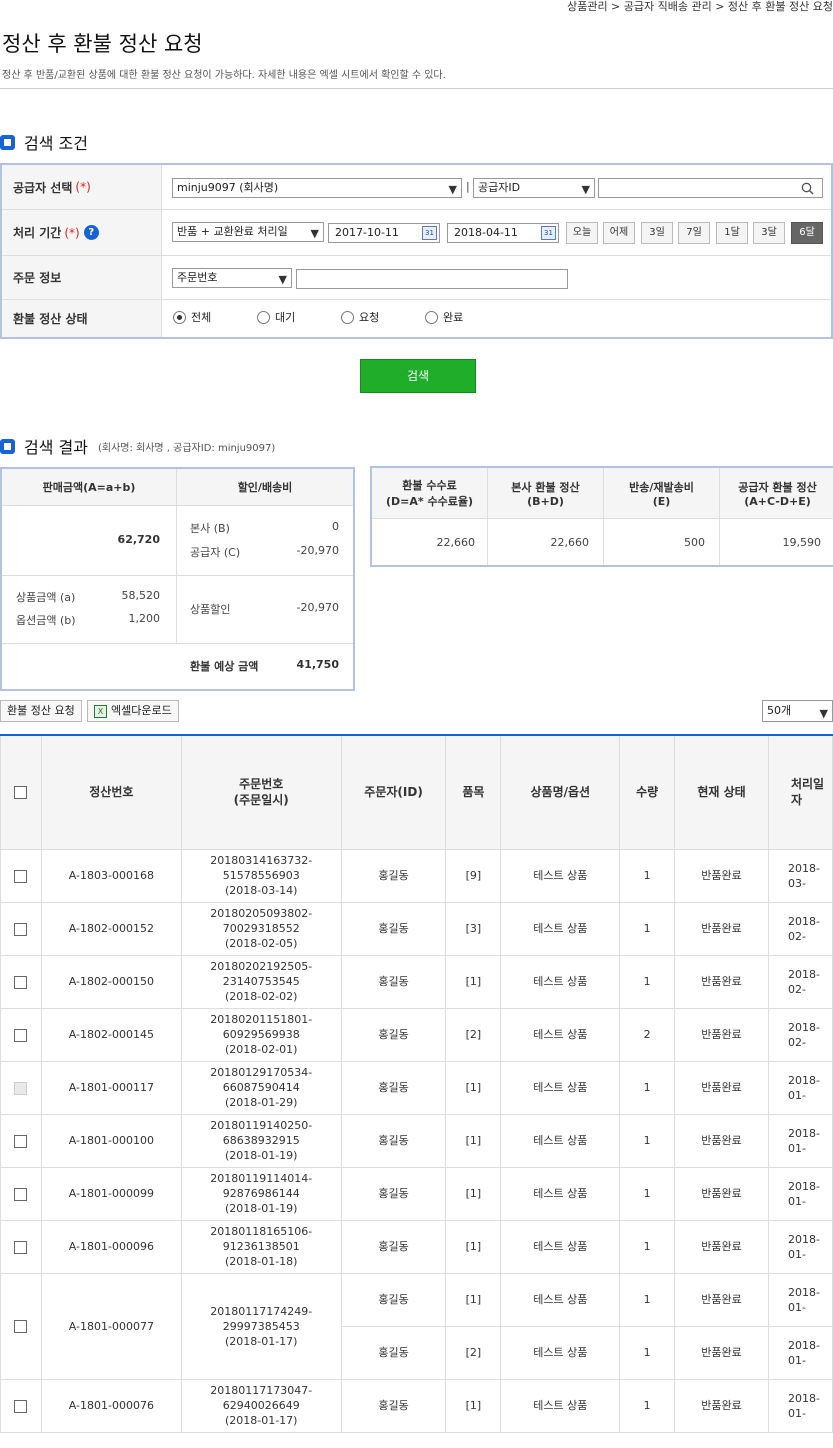 This screenshot has width=833, height=1448. What do you see at coordinates (700, 6) in the screenshot?
I see `breadcrumb: 상품관리 > 공급자 직배송 관리 > 정산 후 환불 정산 요청` at bounding box center [700, 6].